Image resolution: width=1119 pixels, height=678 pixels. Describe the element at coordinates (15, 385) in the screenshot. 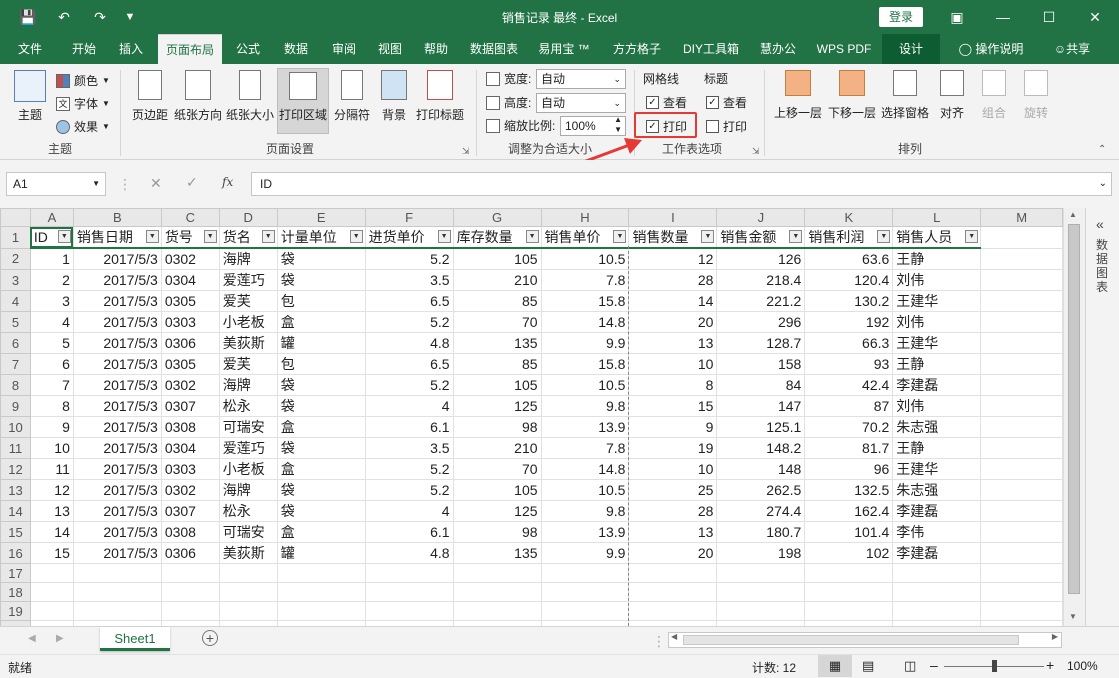

I see `row-header: 8` at that location.